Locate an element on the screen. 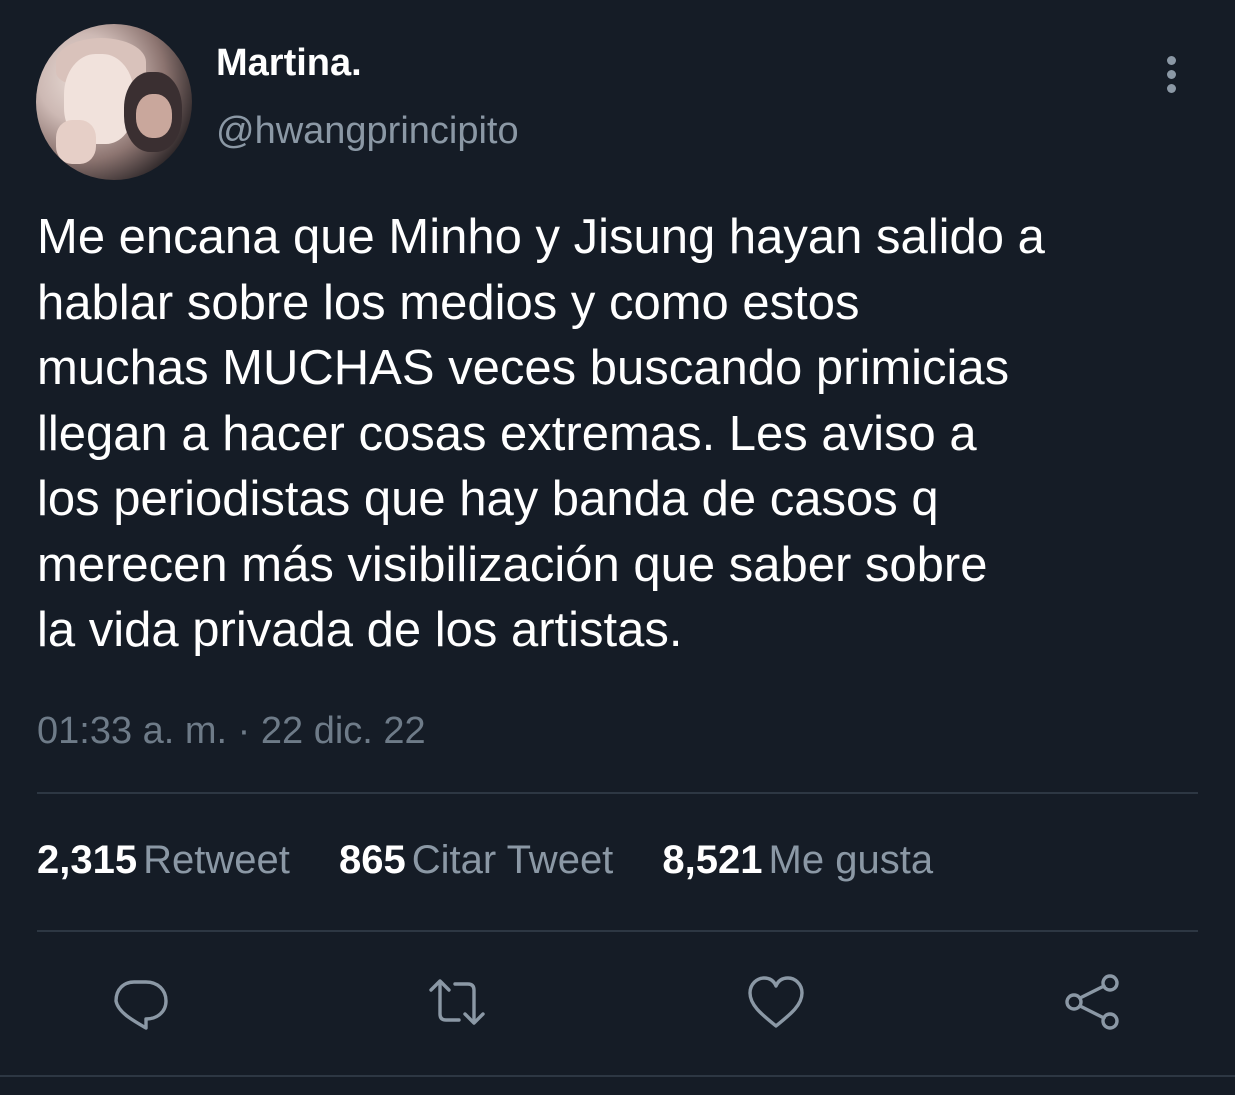  quote-count: 865 is located at coordinates (372, 860).